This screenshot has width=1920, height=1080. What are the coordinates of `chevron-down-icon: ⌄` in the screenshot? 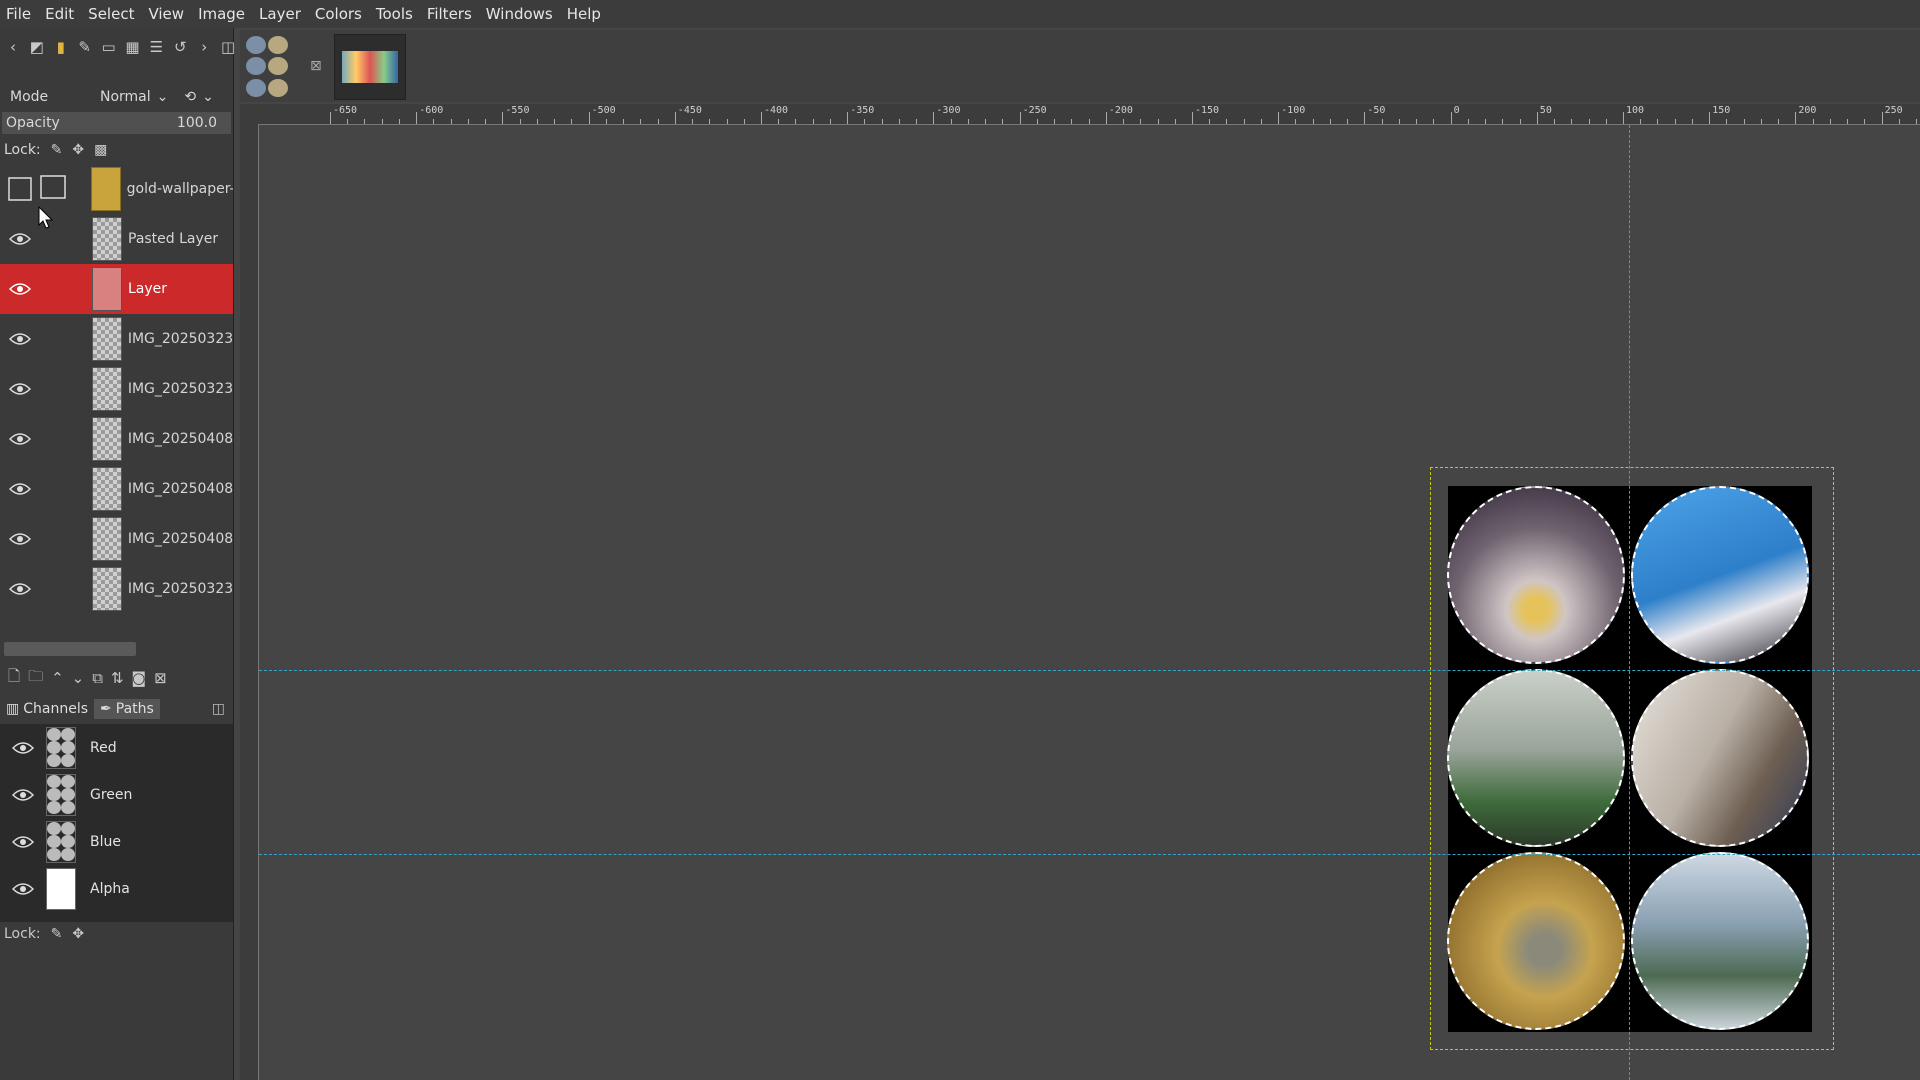 It's located at (208, 97).